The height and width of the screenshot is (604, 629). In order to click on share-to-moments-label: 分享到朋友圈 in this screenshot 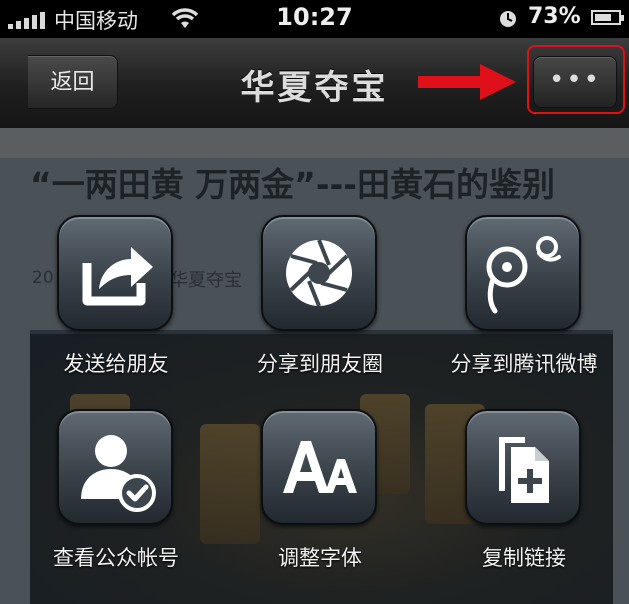, I will do `click(320, 364)`.